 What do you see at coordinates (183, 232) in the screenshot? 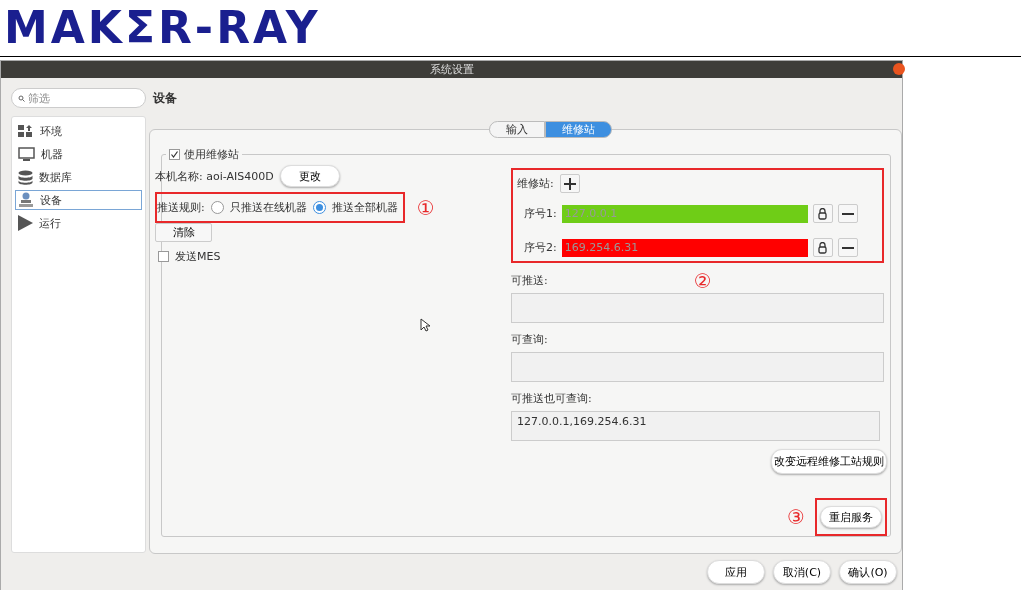
I see `clear-button: 清除` at bounding box center [183, 232].